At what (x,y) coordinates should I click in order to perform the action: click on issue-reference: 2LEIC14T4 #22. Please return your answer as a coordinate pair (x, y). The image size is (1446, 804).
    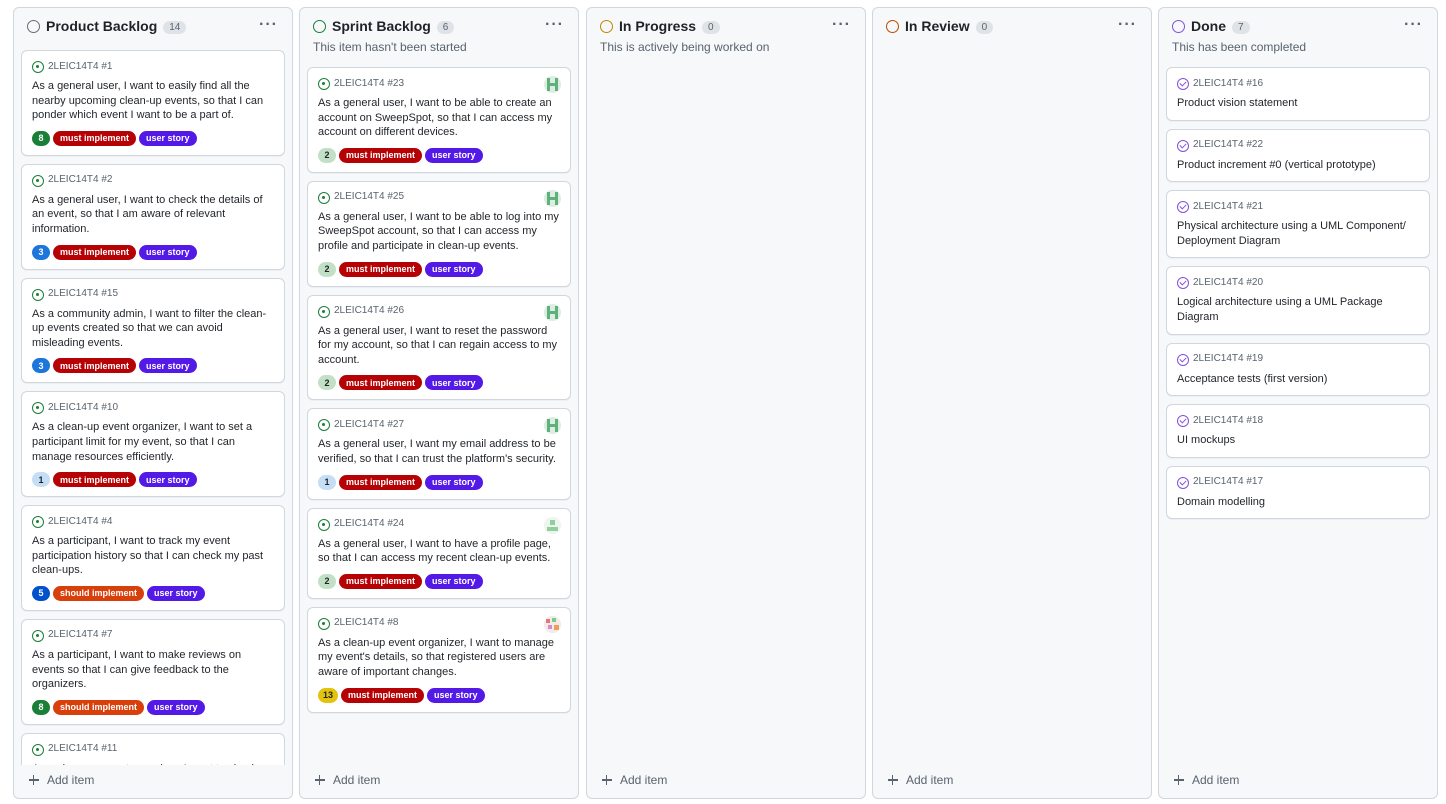
    Looking at the image, I should click on (1228, 144).